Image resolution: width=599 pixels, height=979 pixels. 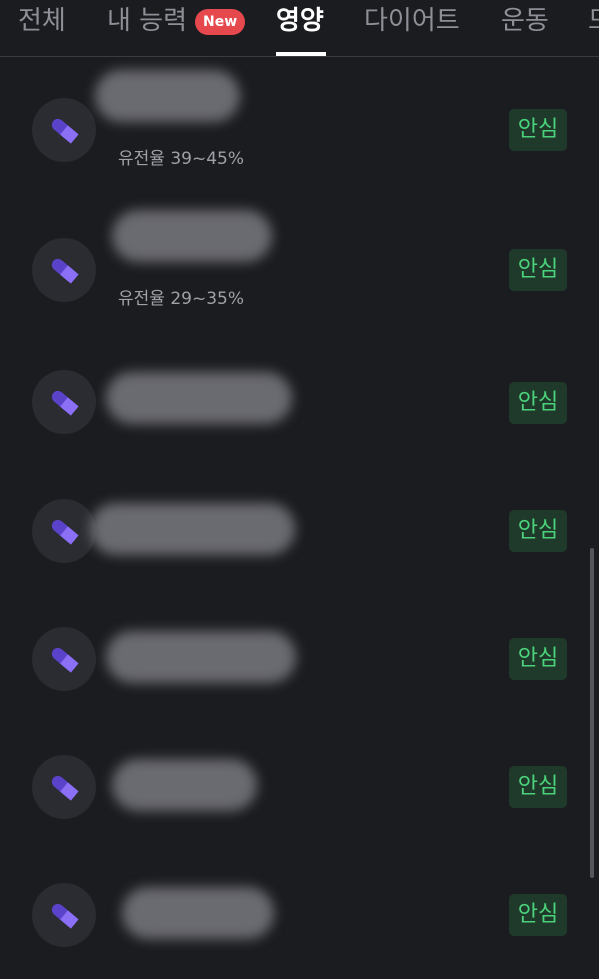 I want to click on tab-diet: 다이어트, so click(x=412, y=28).